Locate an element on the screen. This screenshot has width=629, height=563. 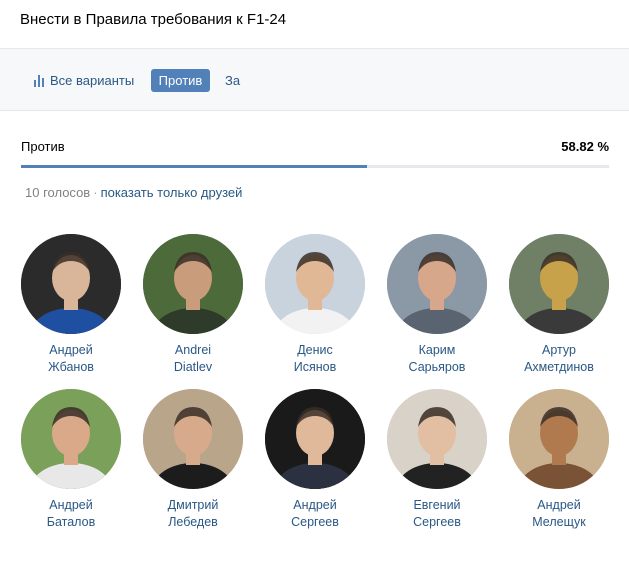
voter-card: Артур Ахметдинов is located at coordinates (559, 305).